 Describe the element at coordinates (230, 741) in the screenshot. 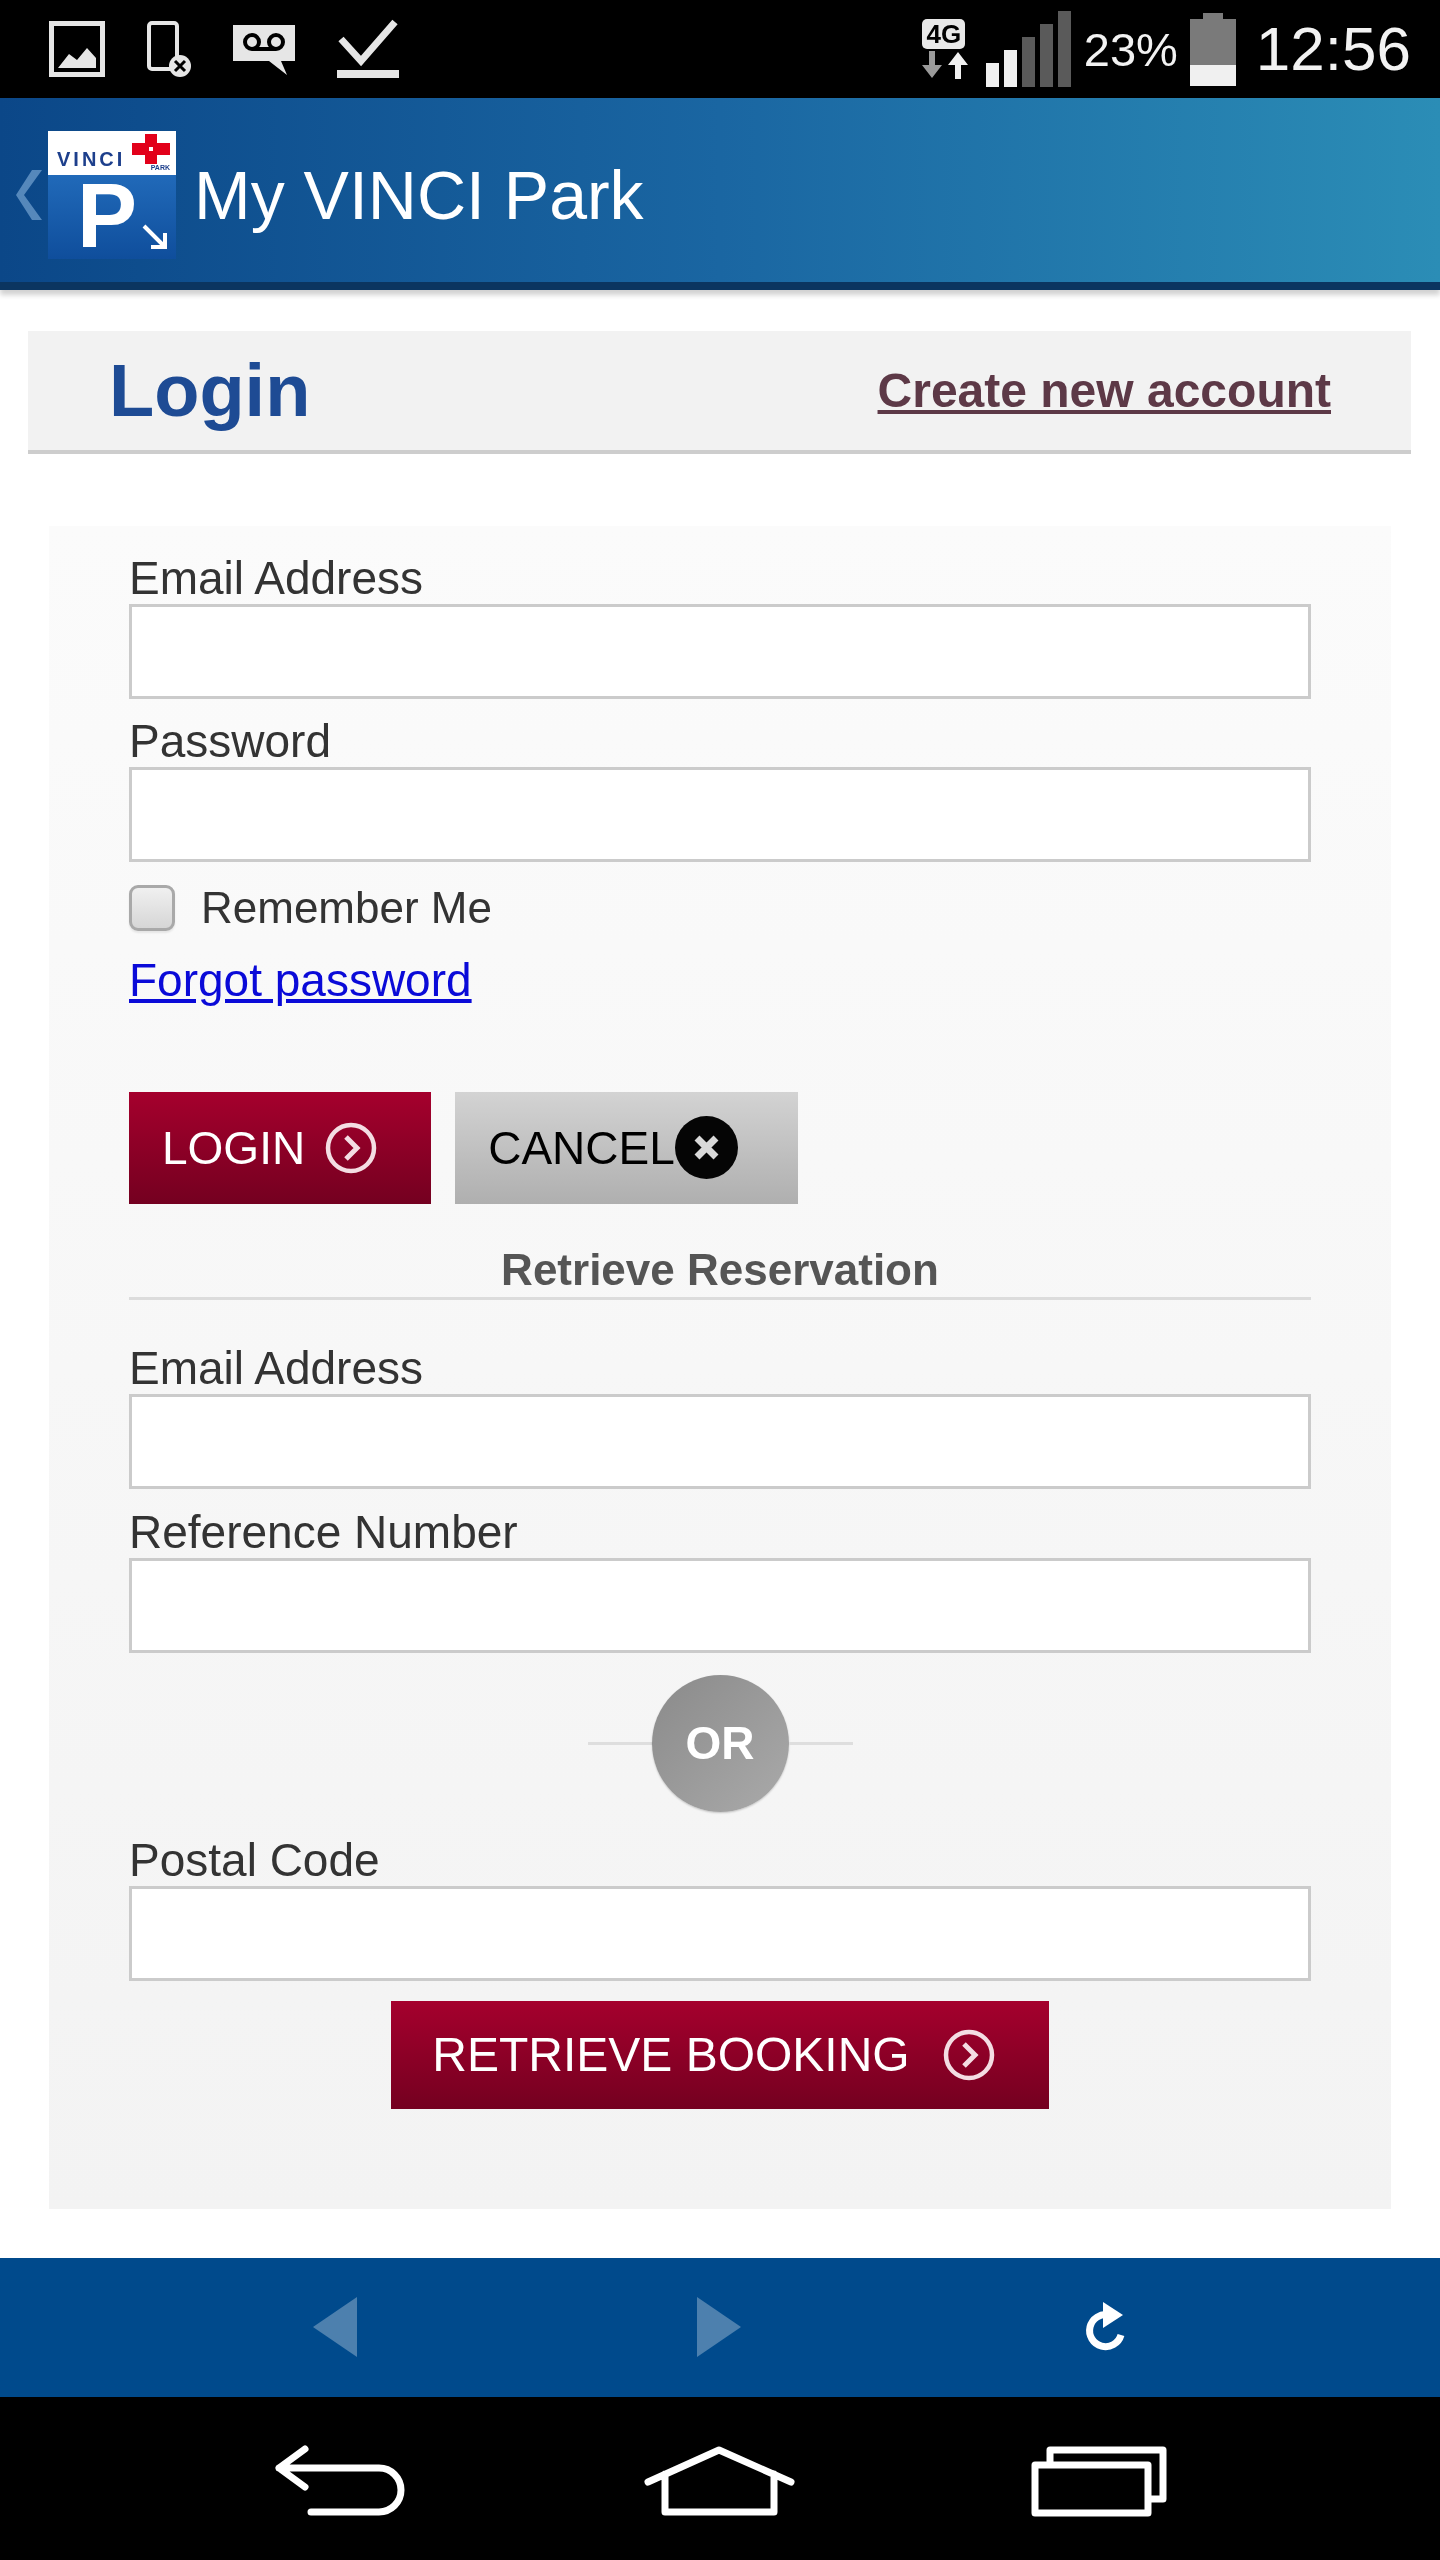

I see `field-label: Password` at that location.